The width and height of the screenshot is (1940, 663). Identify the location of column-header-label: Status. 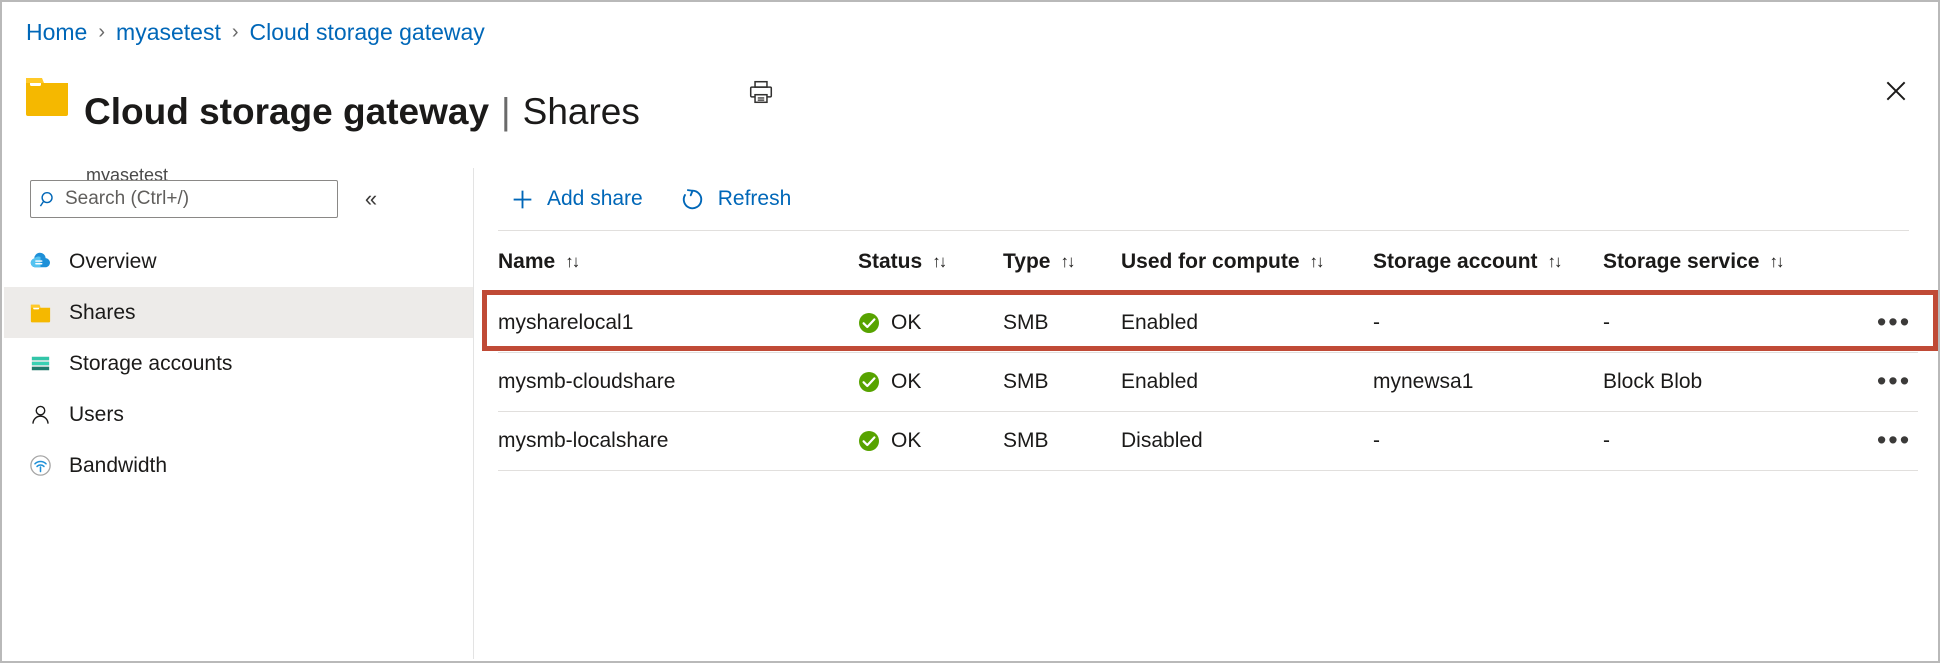
(890, 261).